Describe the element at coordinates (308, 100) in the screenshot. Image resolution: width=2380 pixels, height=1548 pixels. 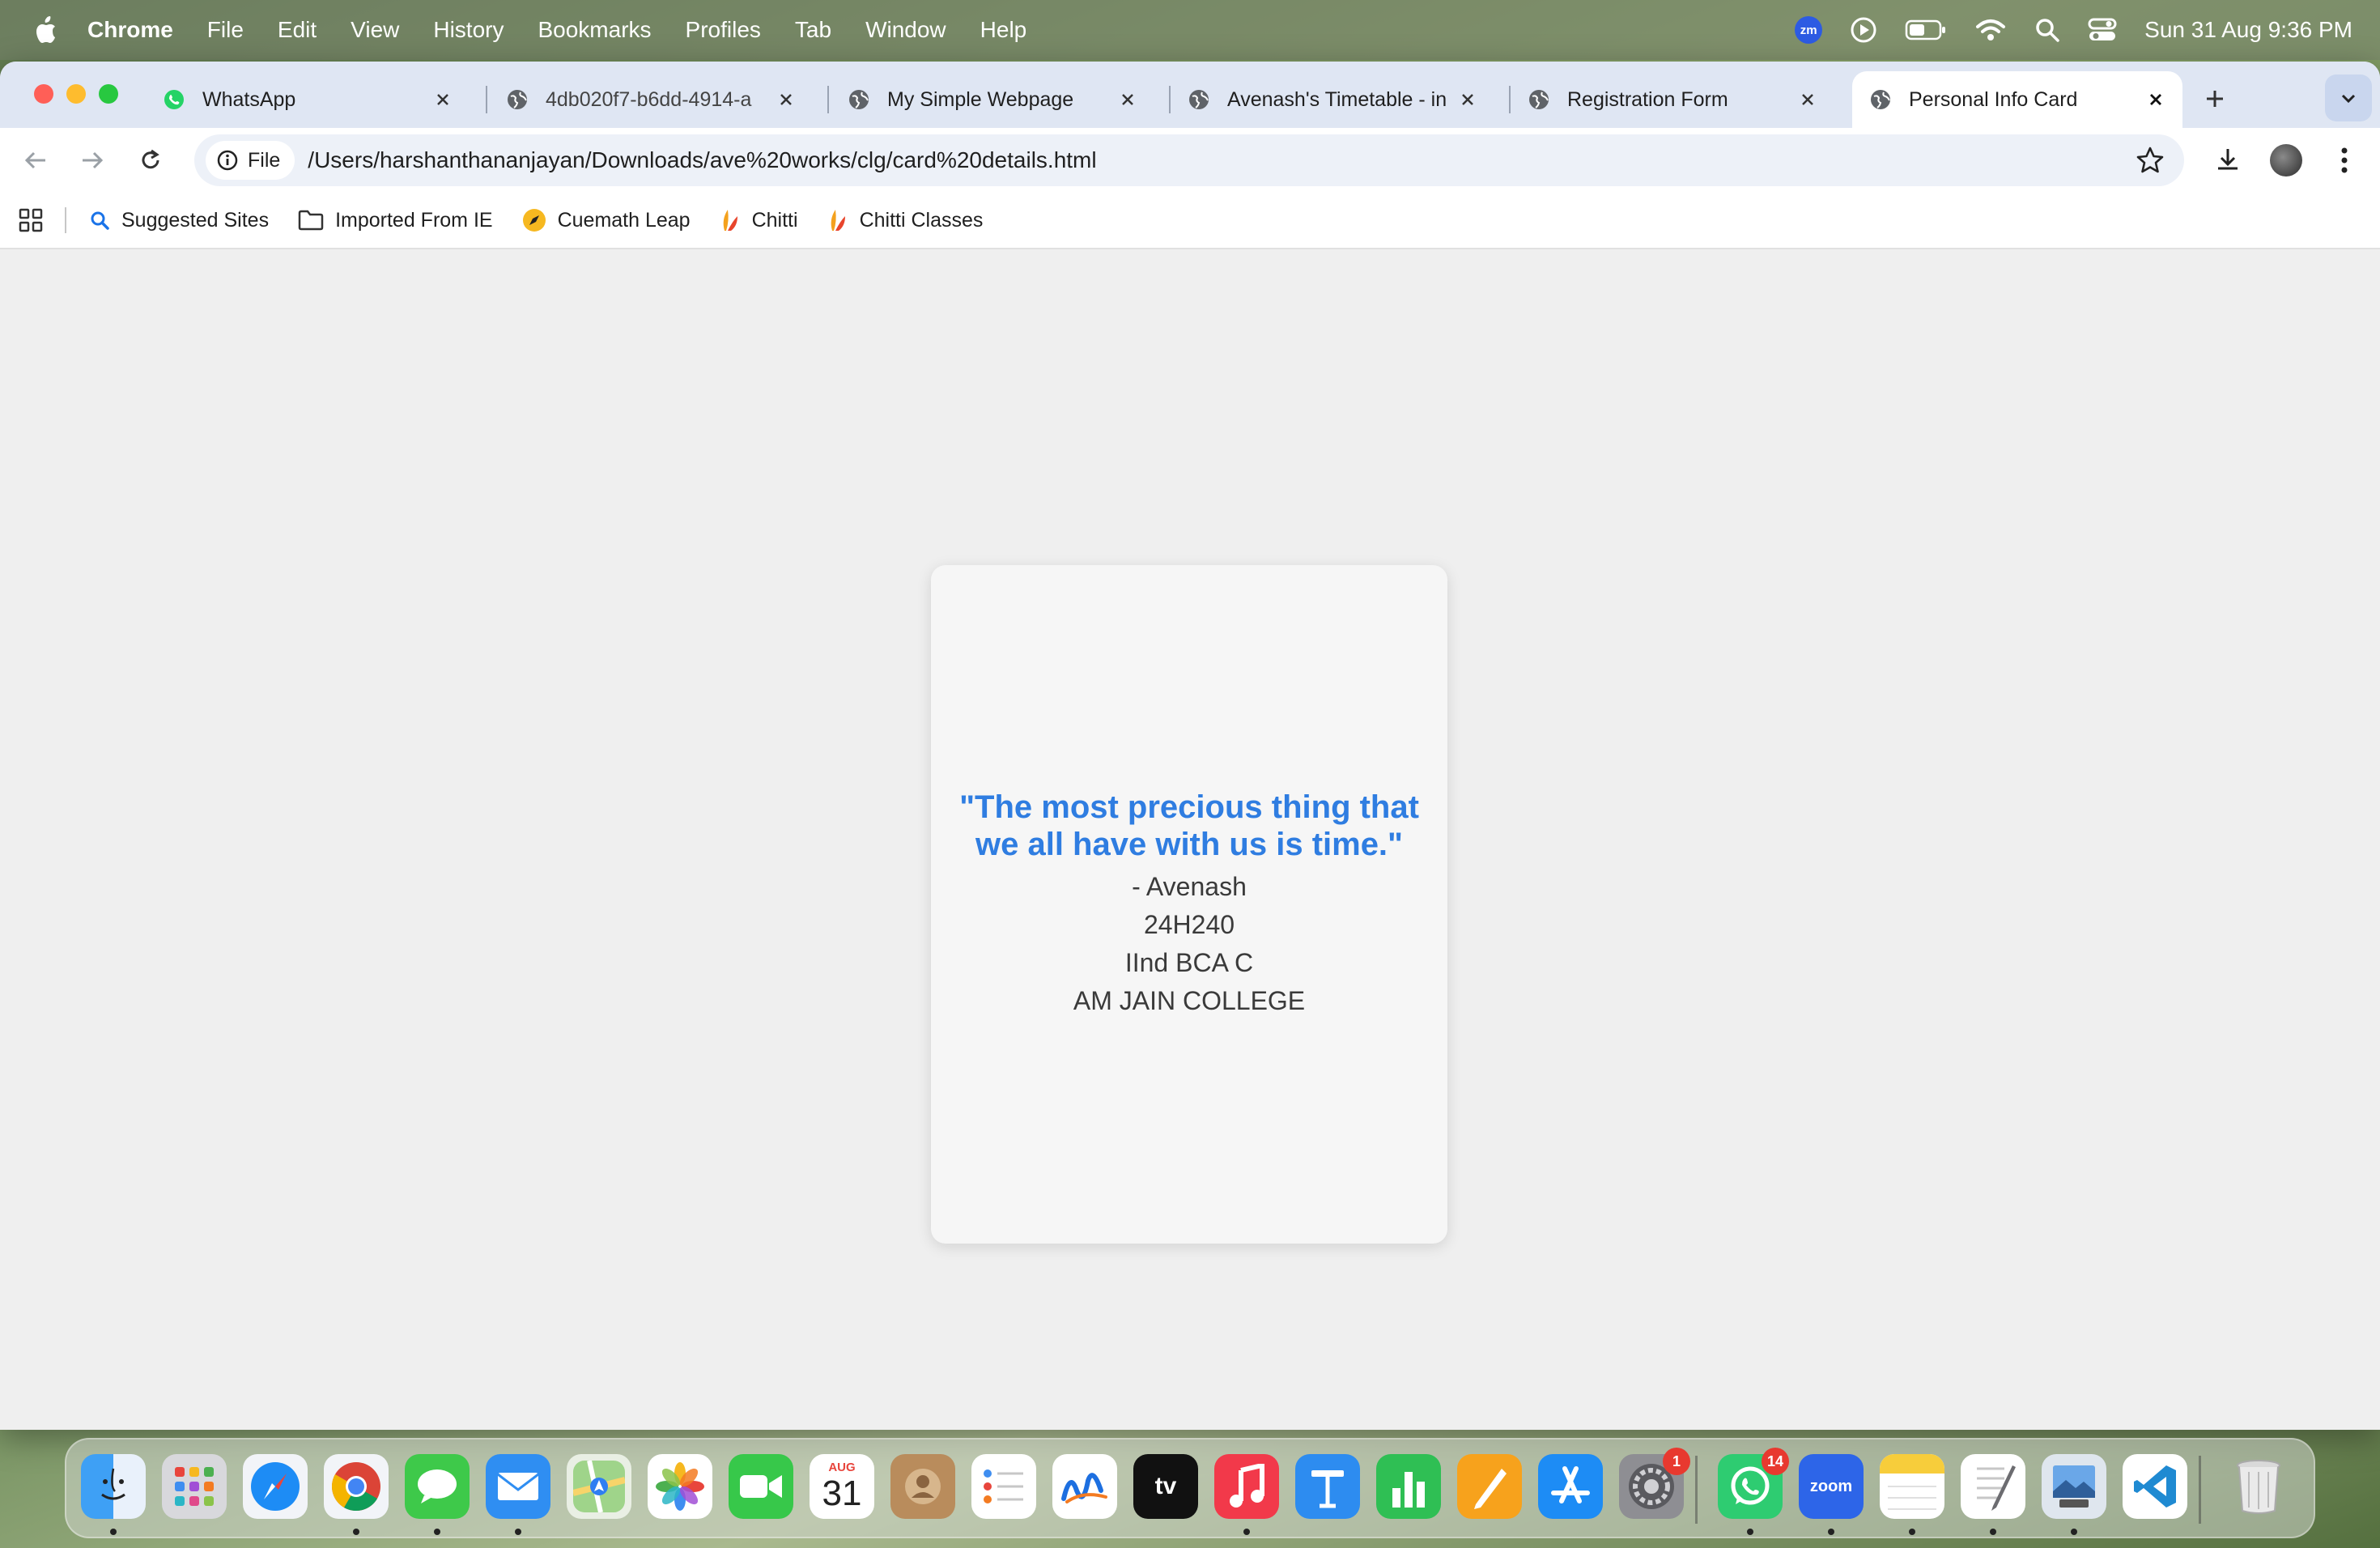
I see `tab-whatsapp: WhatsApp` at that location.